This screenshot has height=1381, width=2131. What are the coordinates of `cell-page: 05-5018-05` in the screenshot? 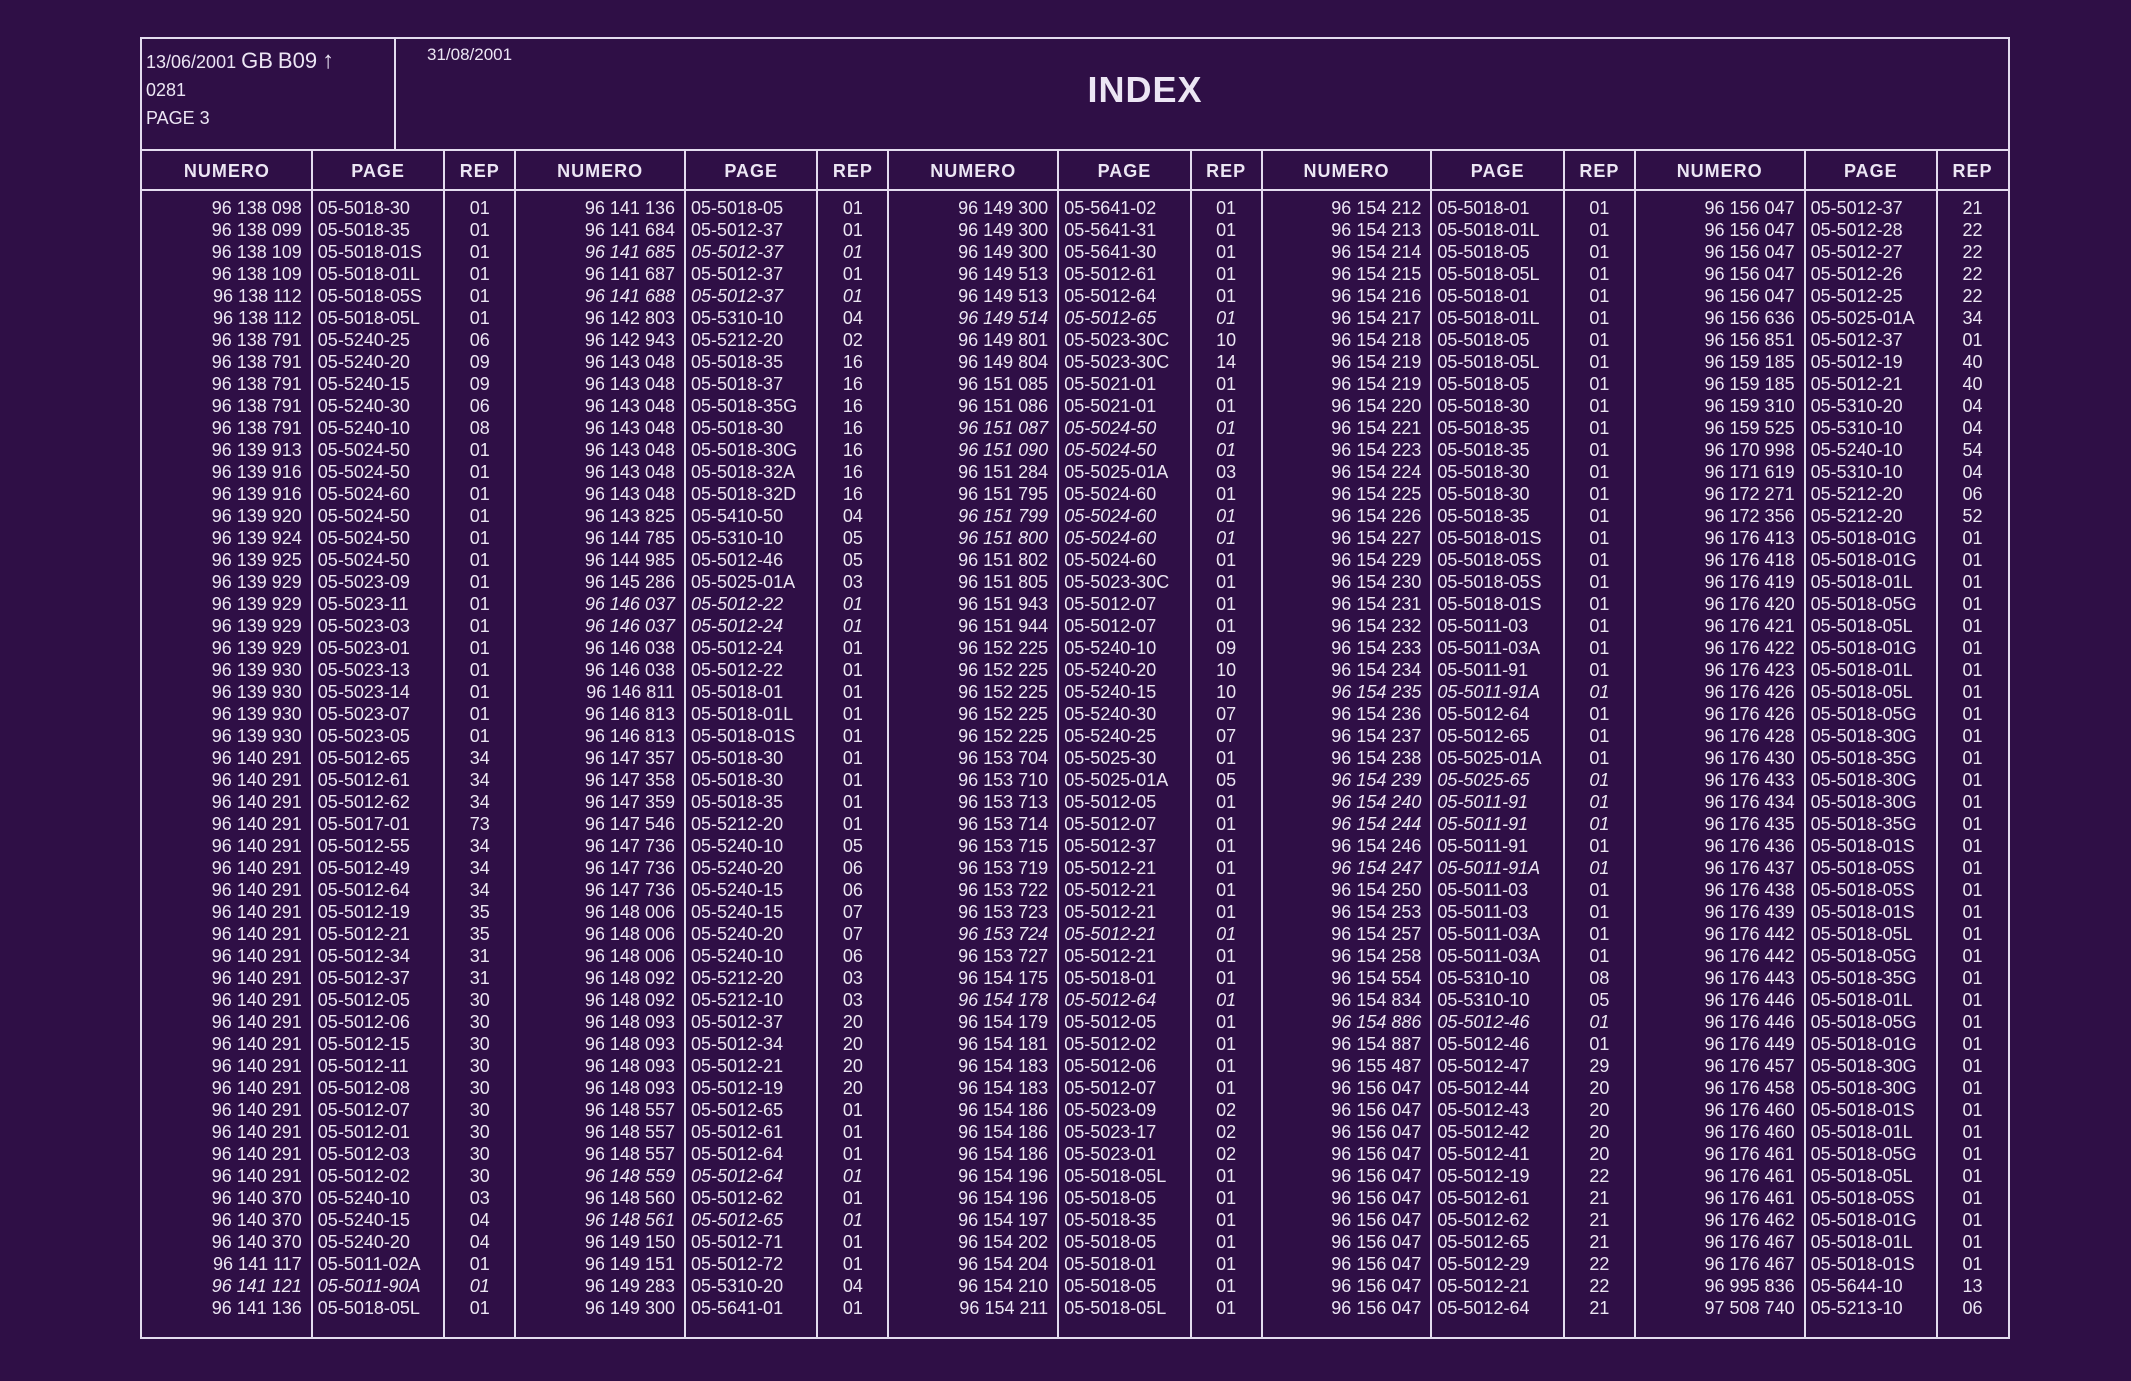 It's located at (1483, 340).